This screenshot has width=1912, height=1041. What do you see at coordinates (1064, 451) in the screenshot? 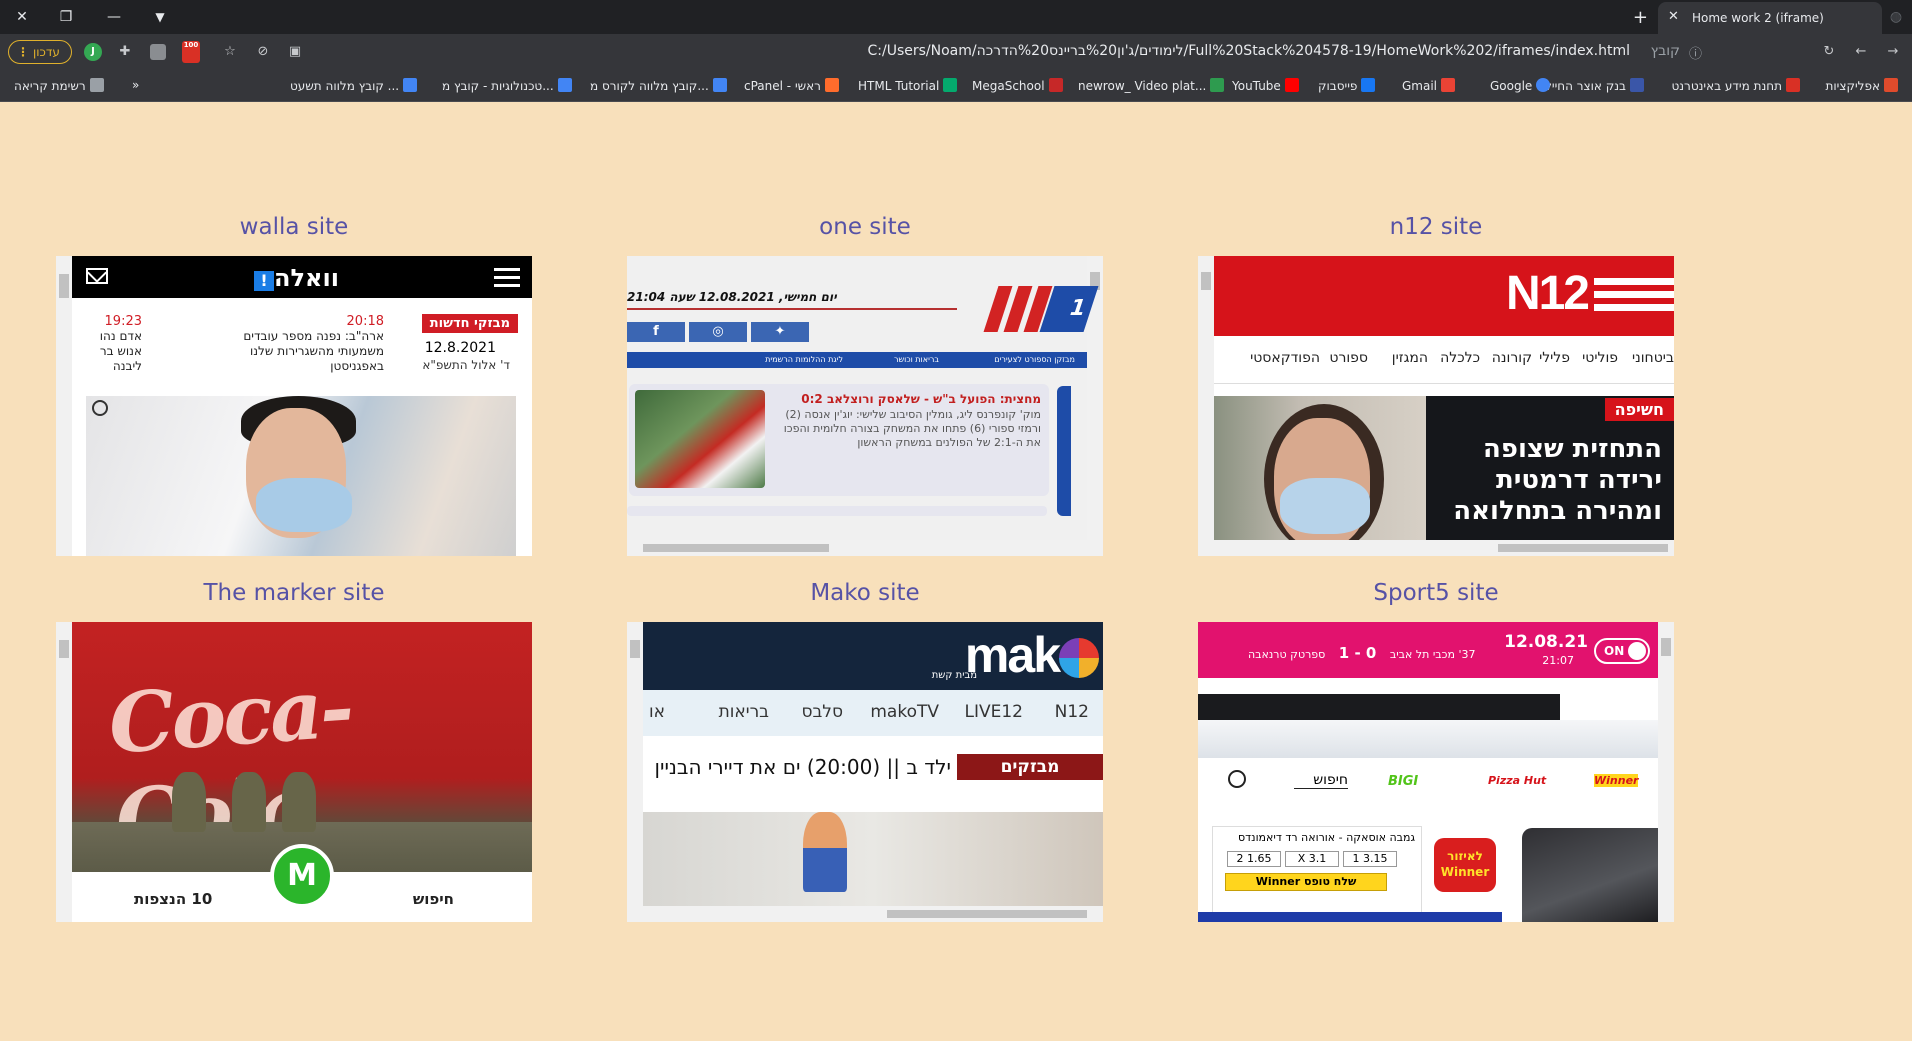
I see `side-banner` at bounding box center [1064, 451].